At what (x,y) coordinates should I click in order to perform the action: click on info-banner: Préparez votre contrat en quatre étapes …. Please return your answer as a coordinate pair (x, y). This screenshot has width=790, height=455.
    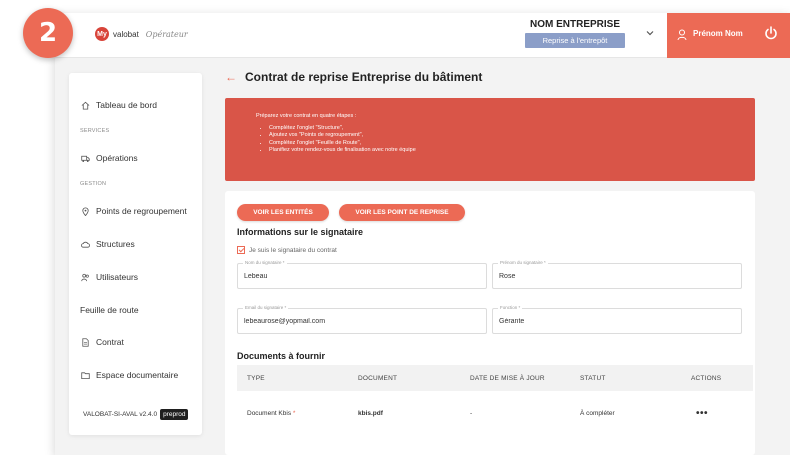
    Looking at the image, I should click on (490, 139).